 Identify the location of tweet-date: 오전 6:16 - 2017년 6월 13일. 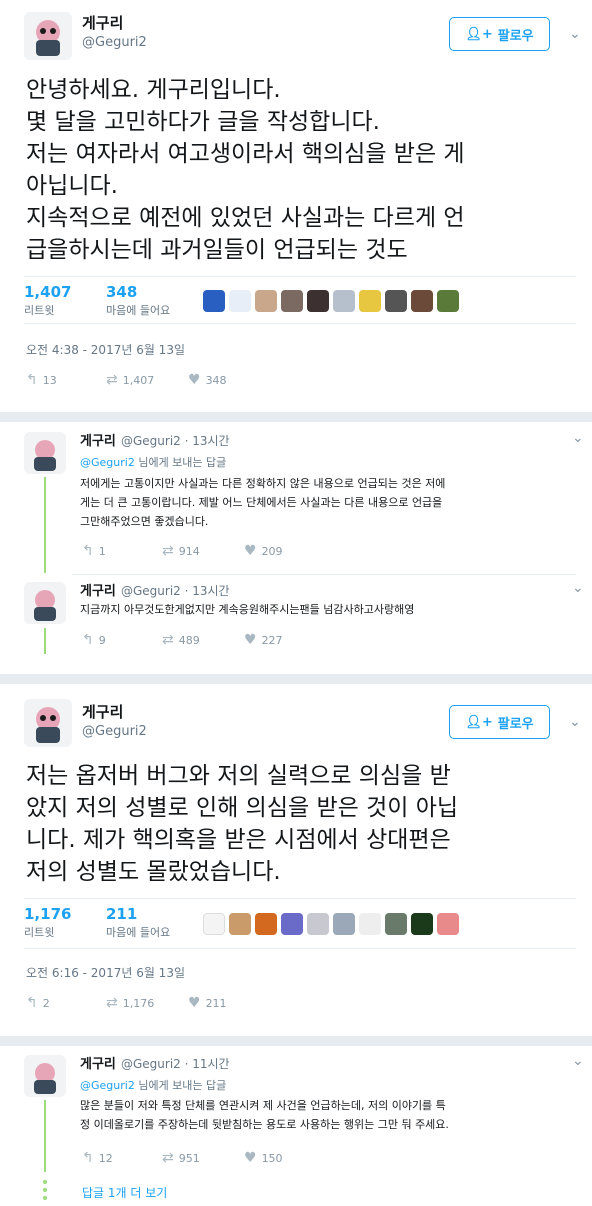
(105, 972).